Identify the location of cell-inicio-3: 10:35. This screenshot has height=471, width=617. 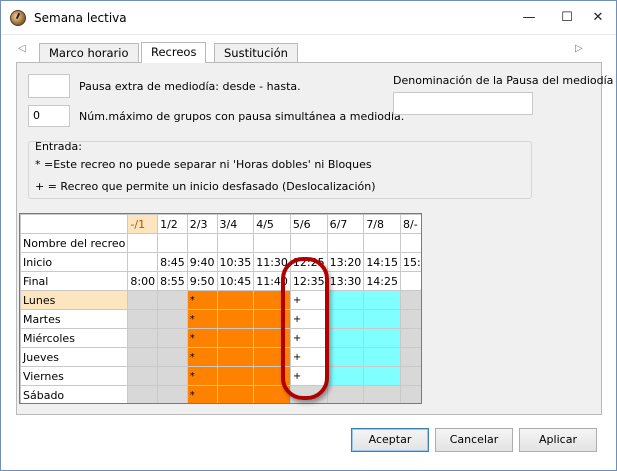
(235, 262).